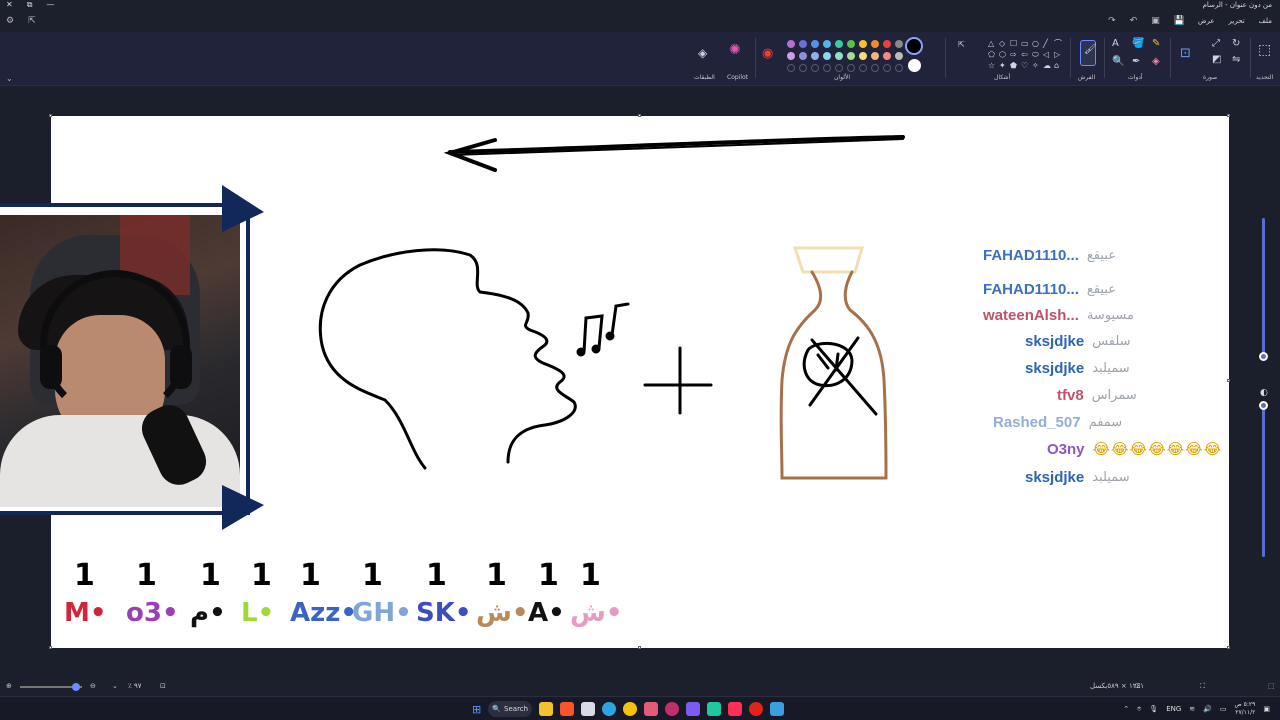  I want to click on player-label: A•, so click(546, 613).